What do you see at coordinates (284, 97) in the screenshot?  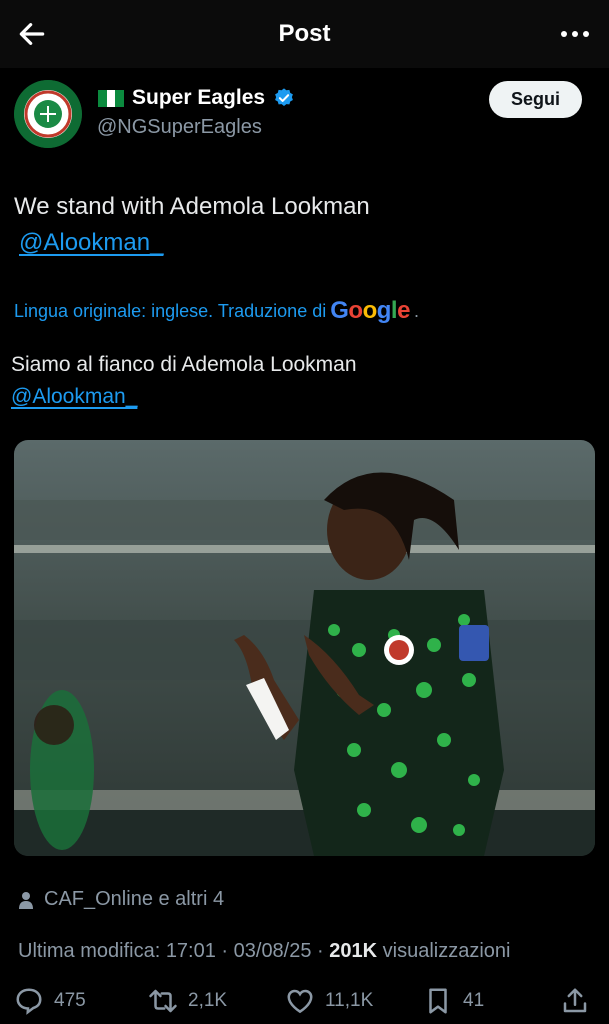 I see `verified-badge-icon` at bounding box center [284, 97].